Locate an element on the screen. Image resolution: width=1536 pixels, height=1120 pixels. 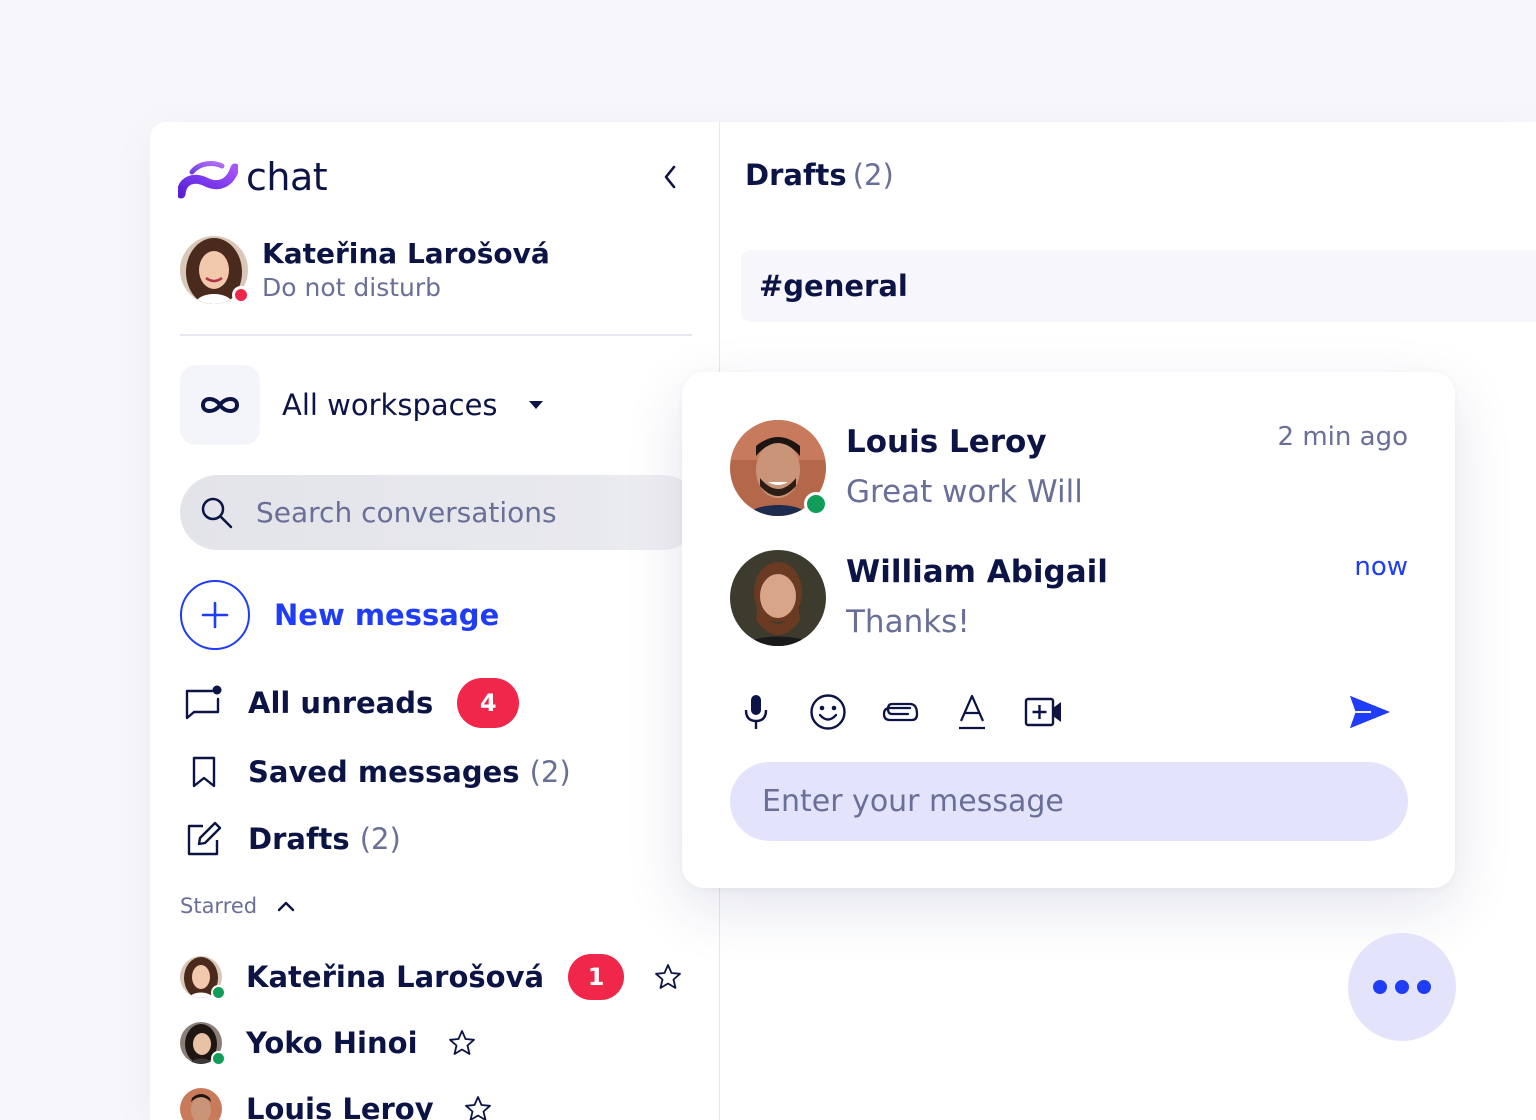
user-profile: Kateřina Larošová Do not disturb is located at coordinates (365, 270).